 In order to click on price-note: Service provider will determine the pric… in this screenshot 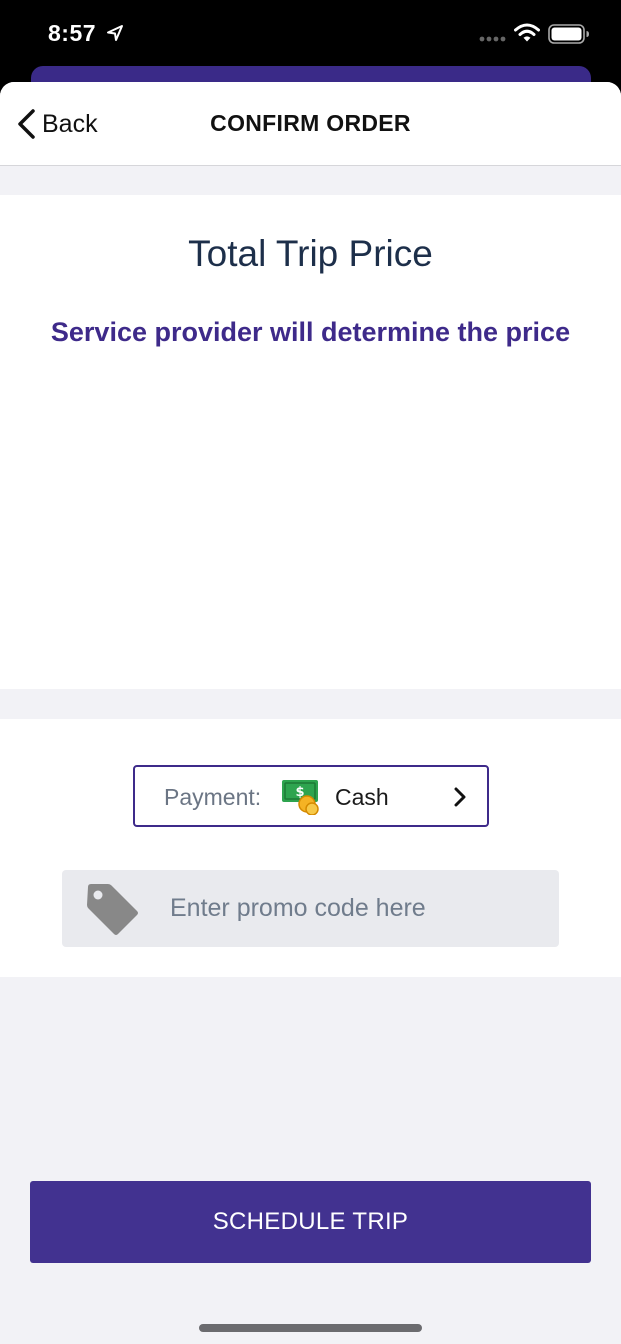, I will do `click(310, 332)`.